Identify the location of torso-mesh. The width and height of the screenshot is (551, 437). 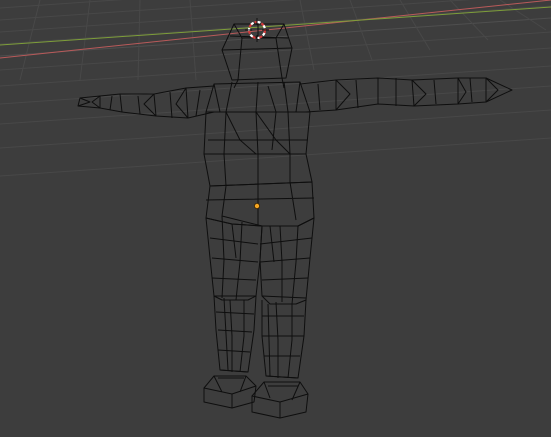
(258, 134).